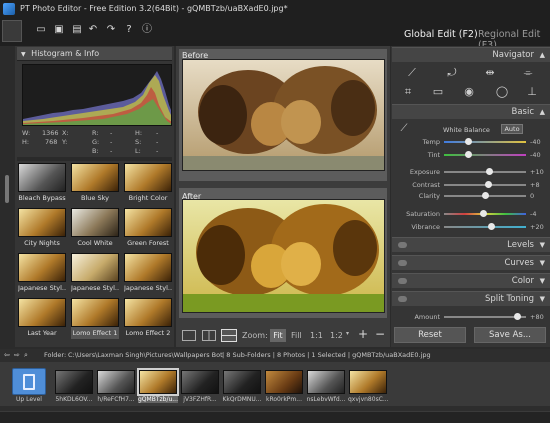 This screenshot has width=550, height=423. I want to click on slider-contrast: Contrast +8, so click(473, 185).